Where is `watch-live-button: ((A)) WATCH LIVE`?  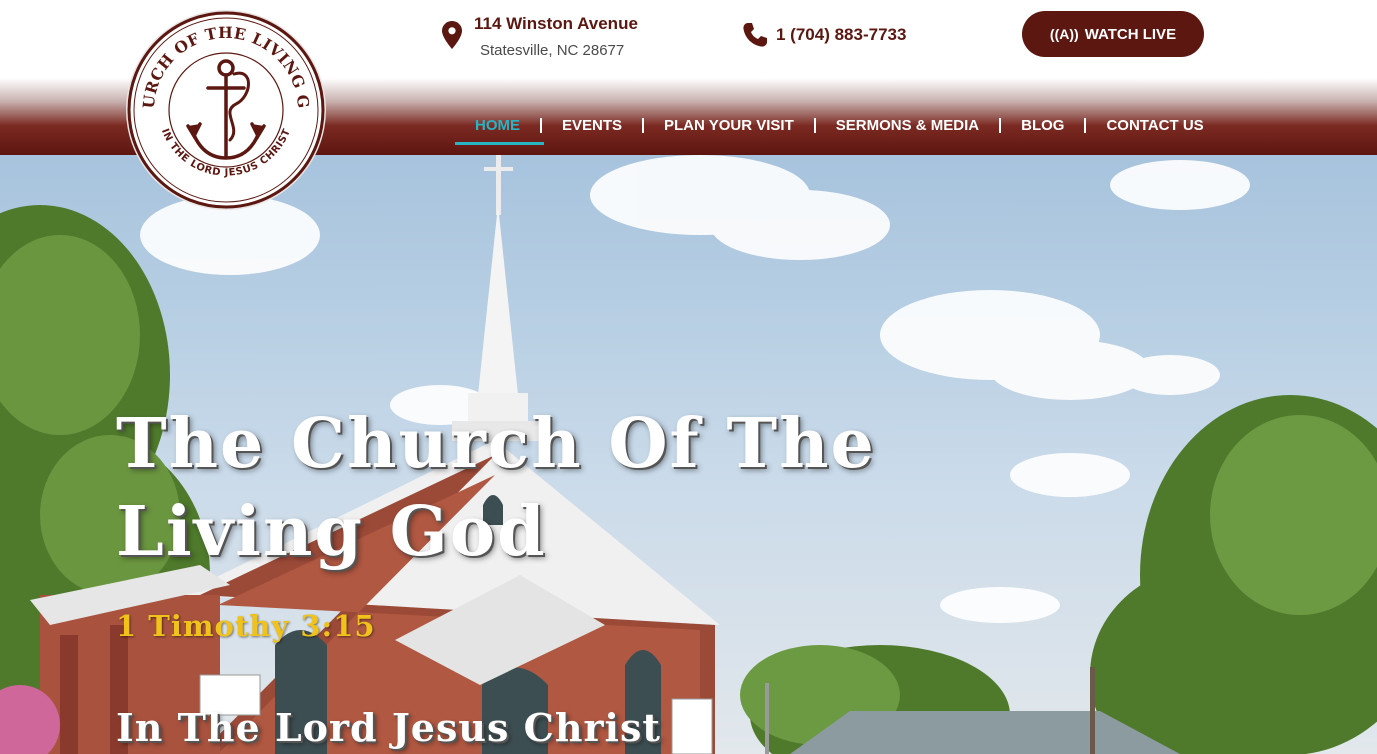 watch-live-button: ((A)) WATCH LIVE is located at coordinates (1113, 34).